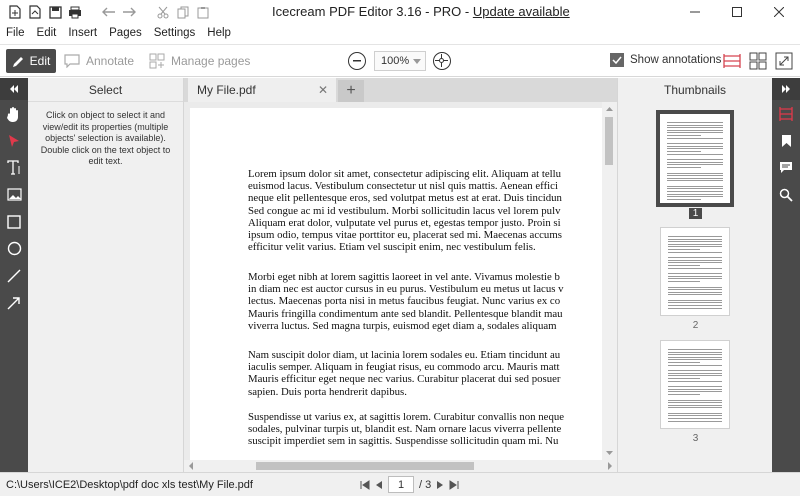 This screenshot has width=800, height=496. I want to click on cursor-arrow-icon, so click(14, 140).